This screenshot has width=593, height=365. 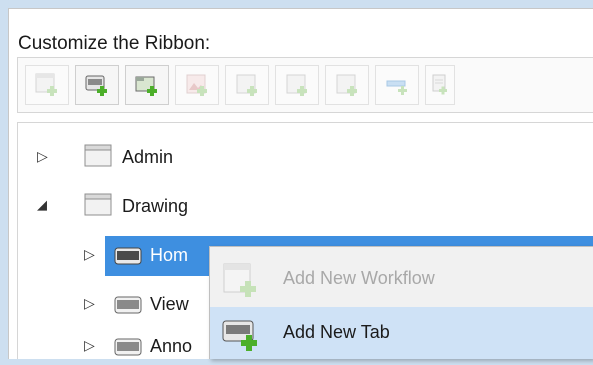 I want to click on add-panel-button, so click(x=147, y=85).